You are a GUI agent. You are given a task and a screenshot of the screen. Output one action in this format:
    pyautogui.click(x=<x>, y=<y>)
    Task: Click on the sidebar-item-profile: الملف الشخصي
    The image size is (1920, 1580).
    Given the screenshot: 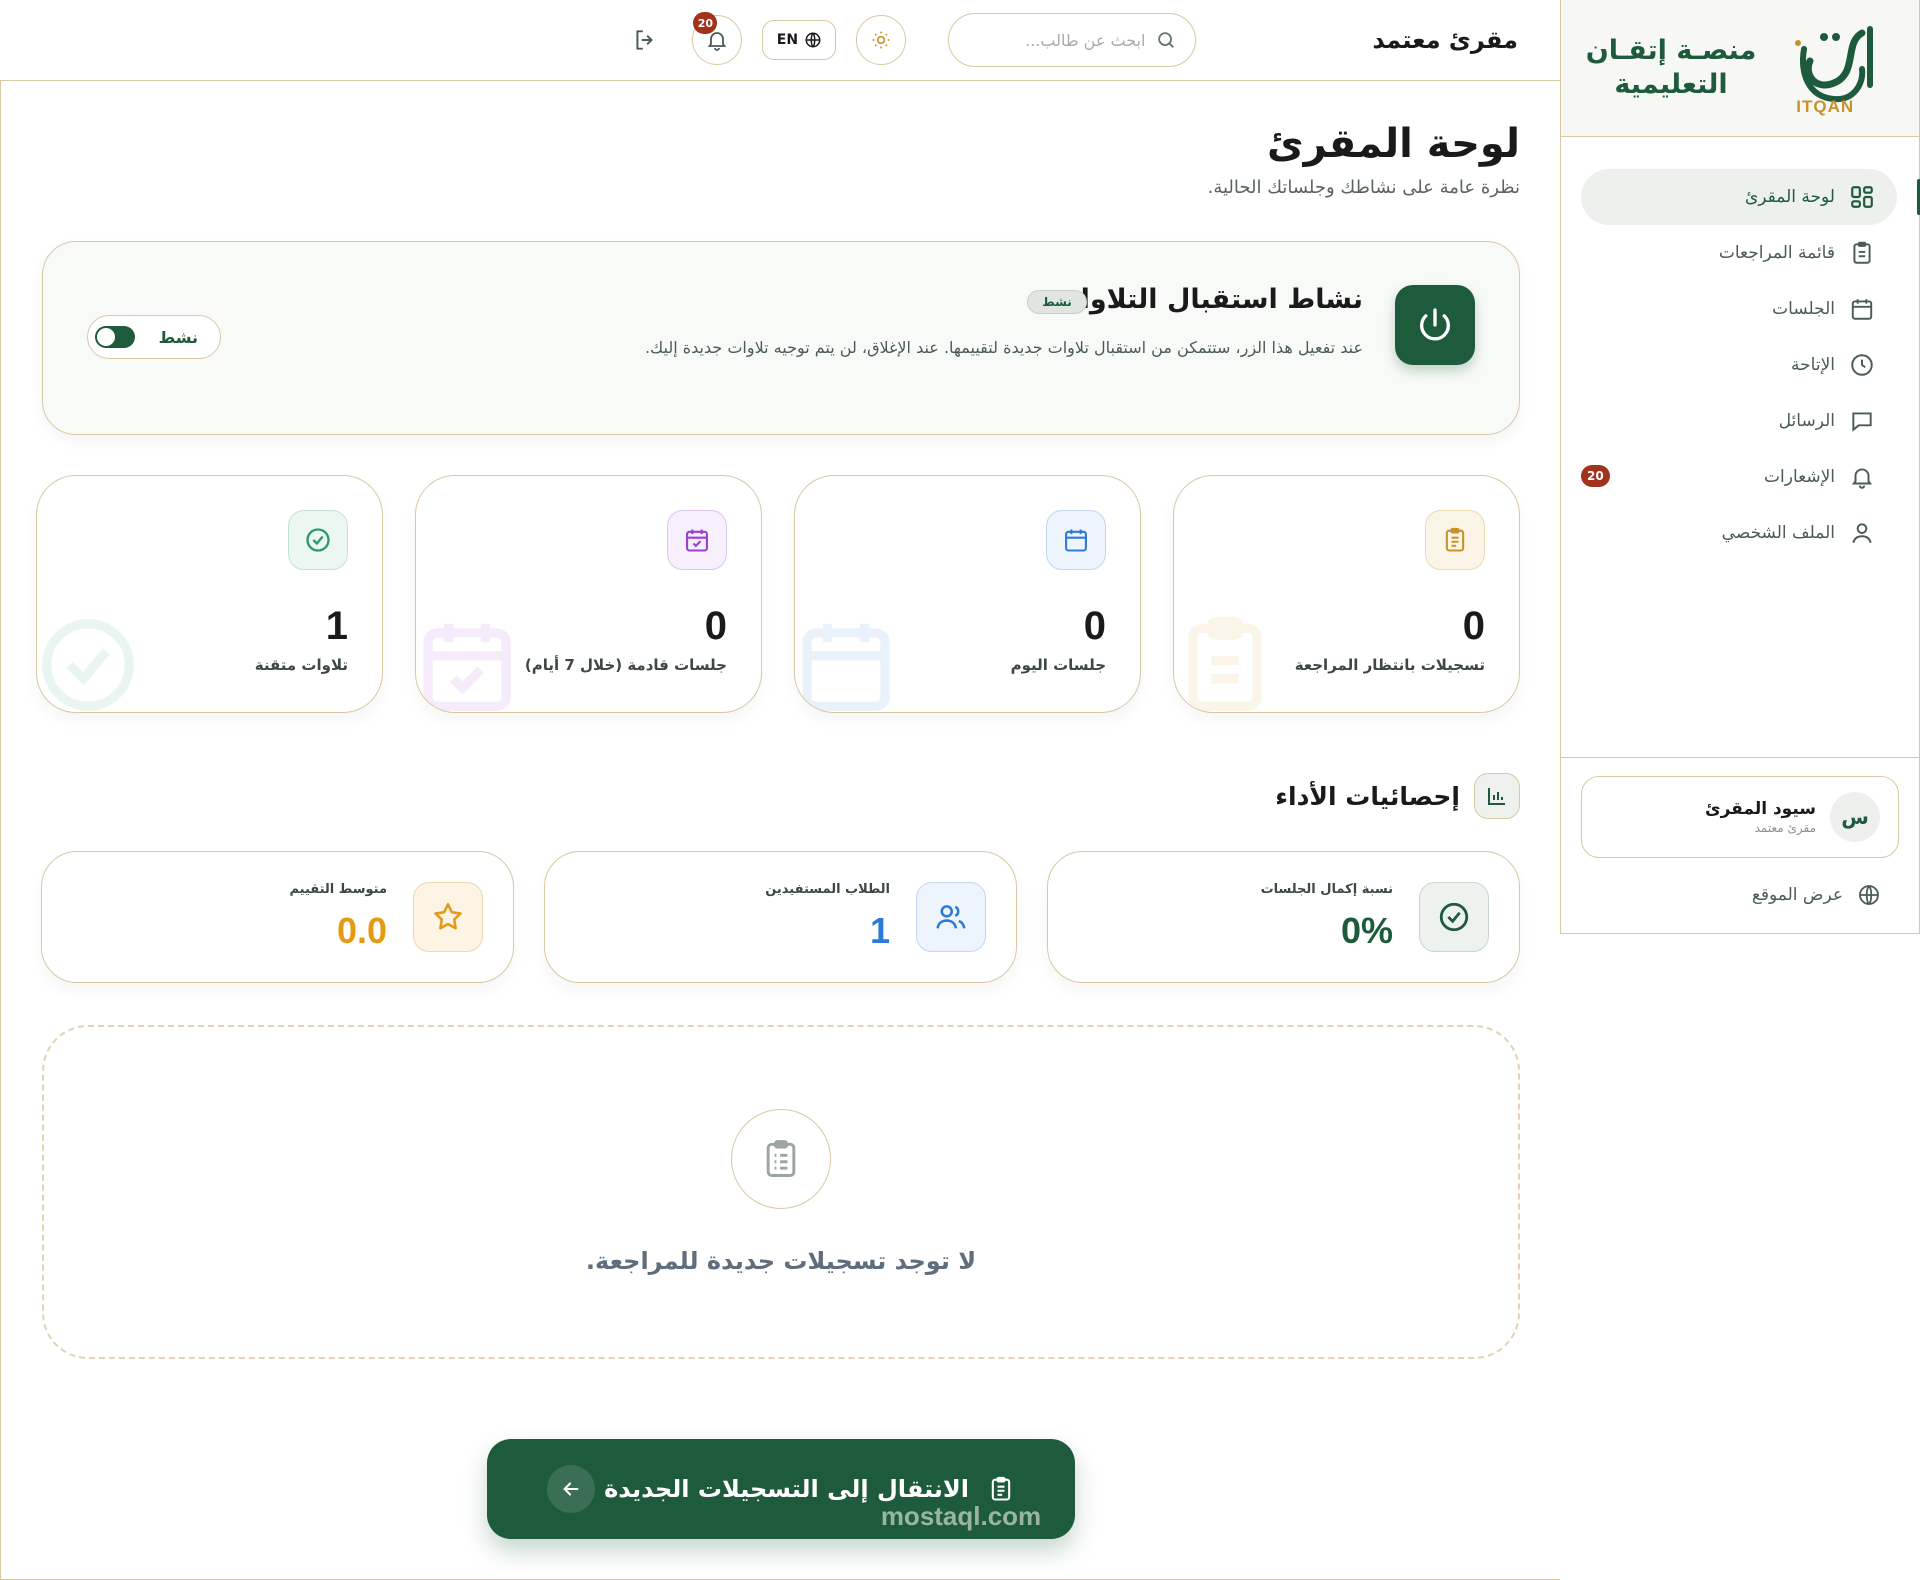 What is the action you would take?
    pyautogui.click(x=1739, y=533)
    